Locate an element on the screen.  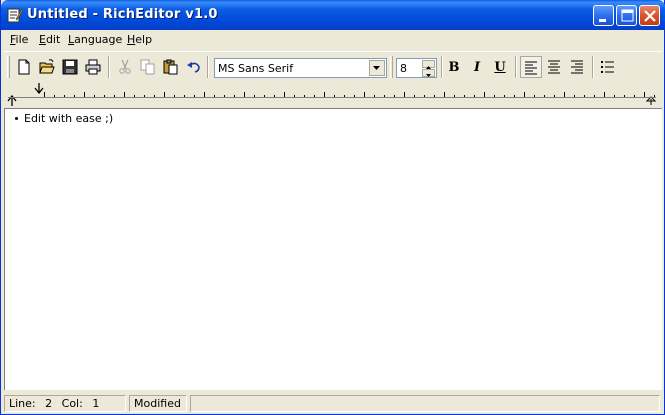
align-right-icon is located at coordinates (577, 67).